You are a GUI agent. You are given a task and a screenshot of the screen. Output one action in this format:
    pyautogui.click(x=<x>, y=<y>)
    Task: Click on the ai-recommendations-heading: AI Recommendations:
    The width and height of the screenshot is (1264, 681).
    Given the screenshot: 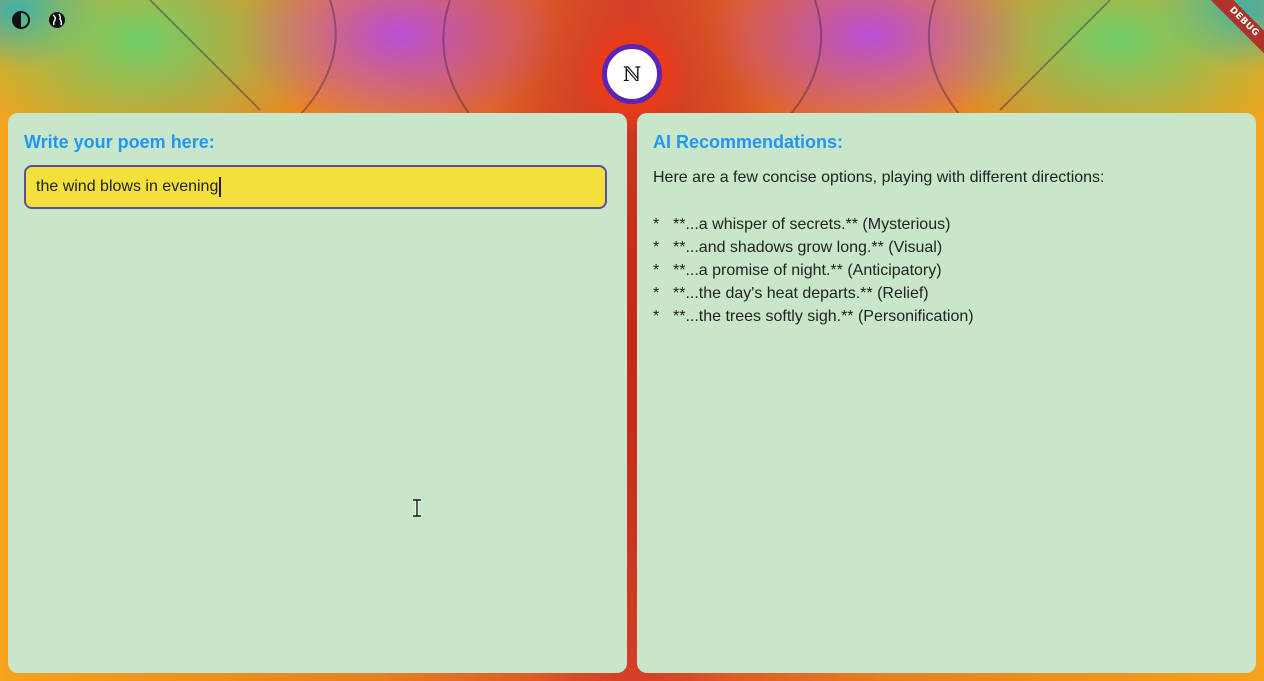 What is the action you would take?
    pyautogui.click(x=748, y=142)
    